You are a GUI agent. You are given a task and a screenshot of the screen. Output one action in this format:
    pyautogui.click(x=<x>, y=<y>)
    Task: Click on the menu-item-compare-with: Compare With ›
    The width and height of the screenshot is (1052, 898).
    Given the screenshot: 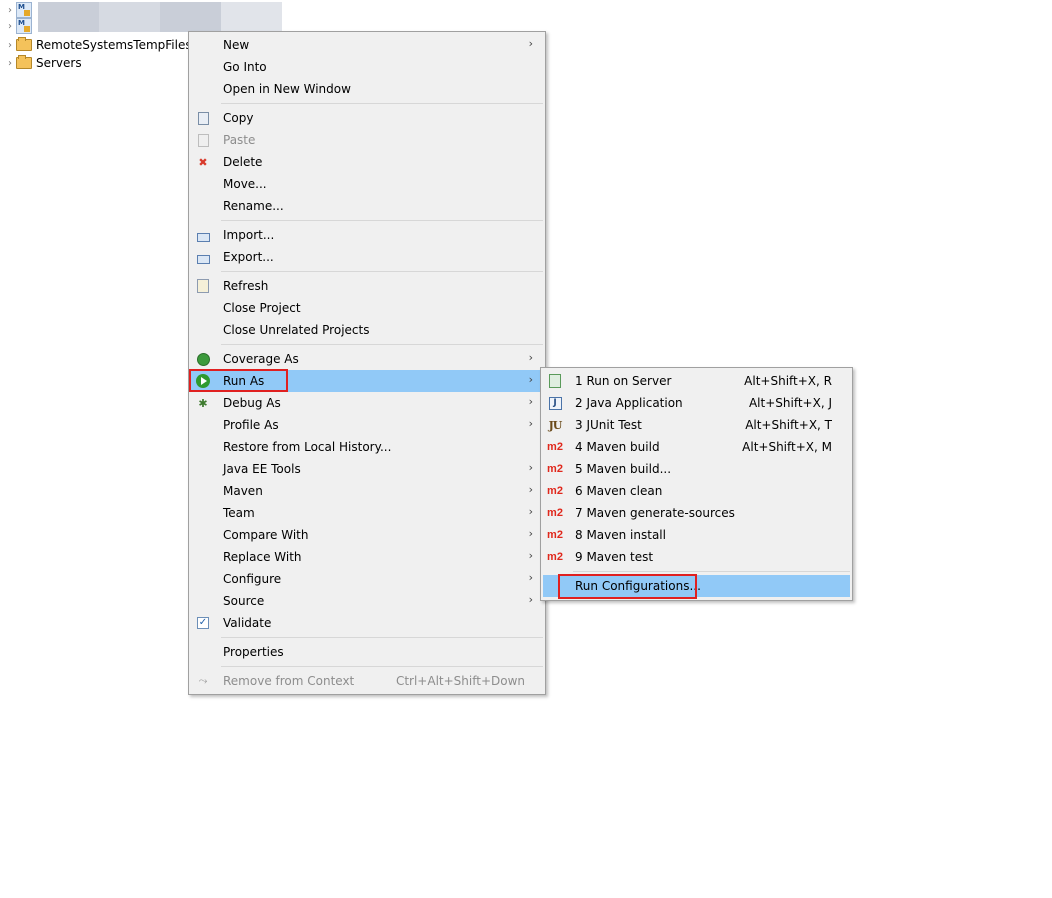 What is the action you would take?
    pyautogui.click(x=367, y=535)
    